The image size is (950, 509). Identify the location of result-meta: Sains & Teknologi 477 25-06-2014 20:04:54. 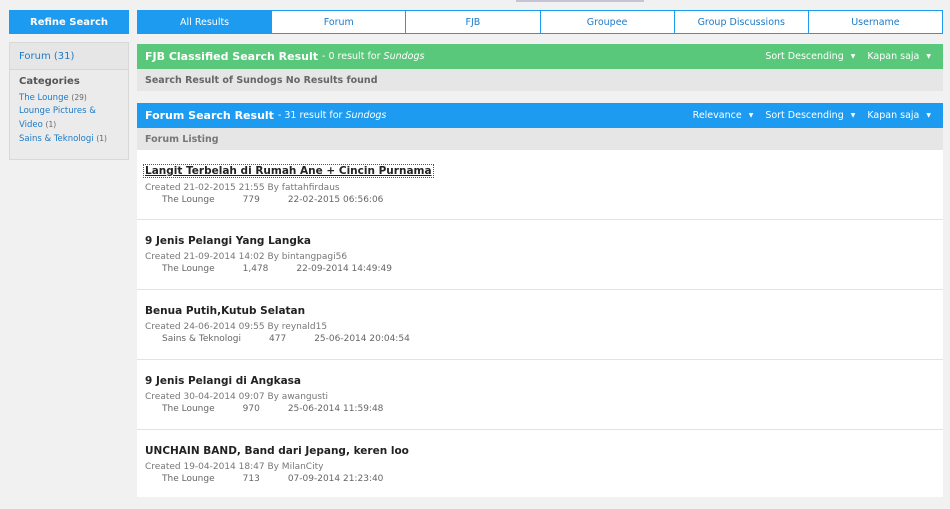
(286, 339).